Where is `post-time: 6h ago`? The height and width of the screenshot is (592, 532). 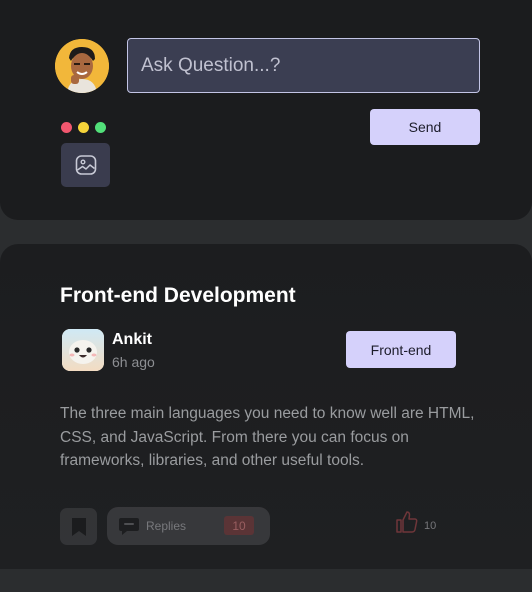 post-time: 6h ago is located at coordinates (133, 362).